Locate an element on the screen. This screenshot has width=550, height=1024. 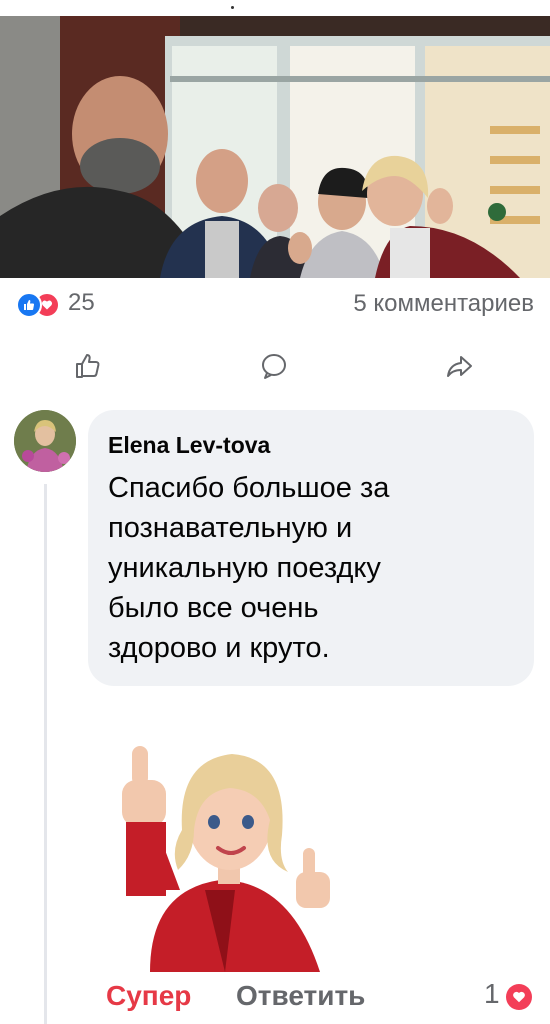
thread-line is located at coordinates (45, 754).